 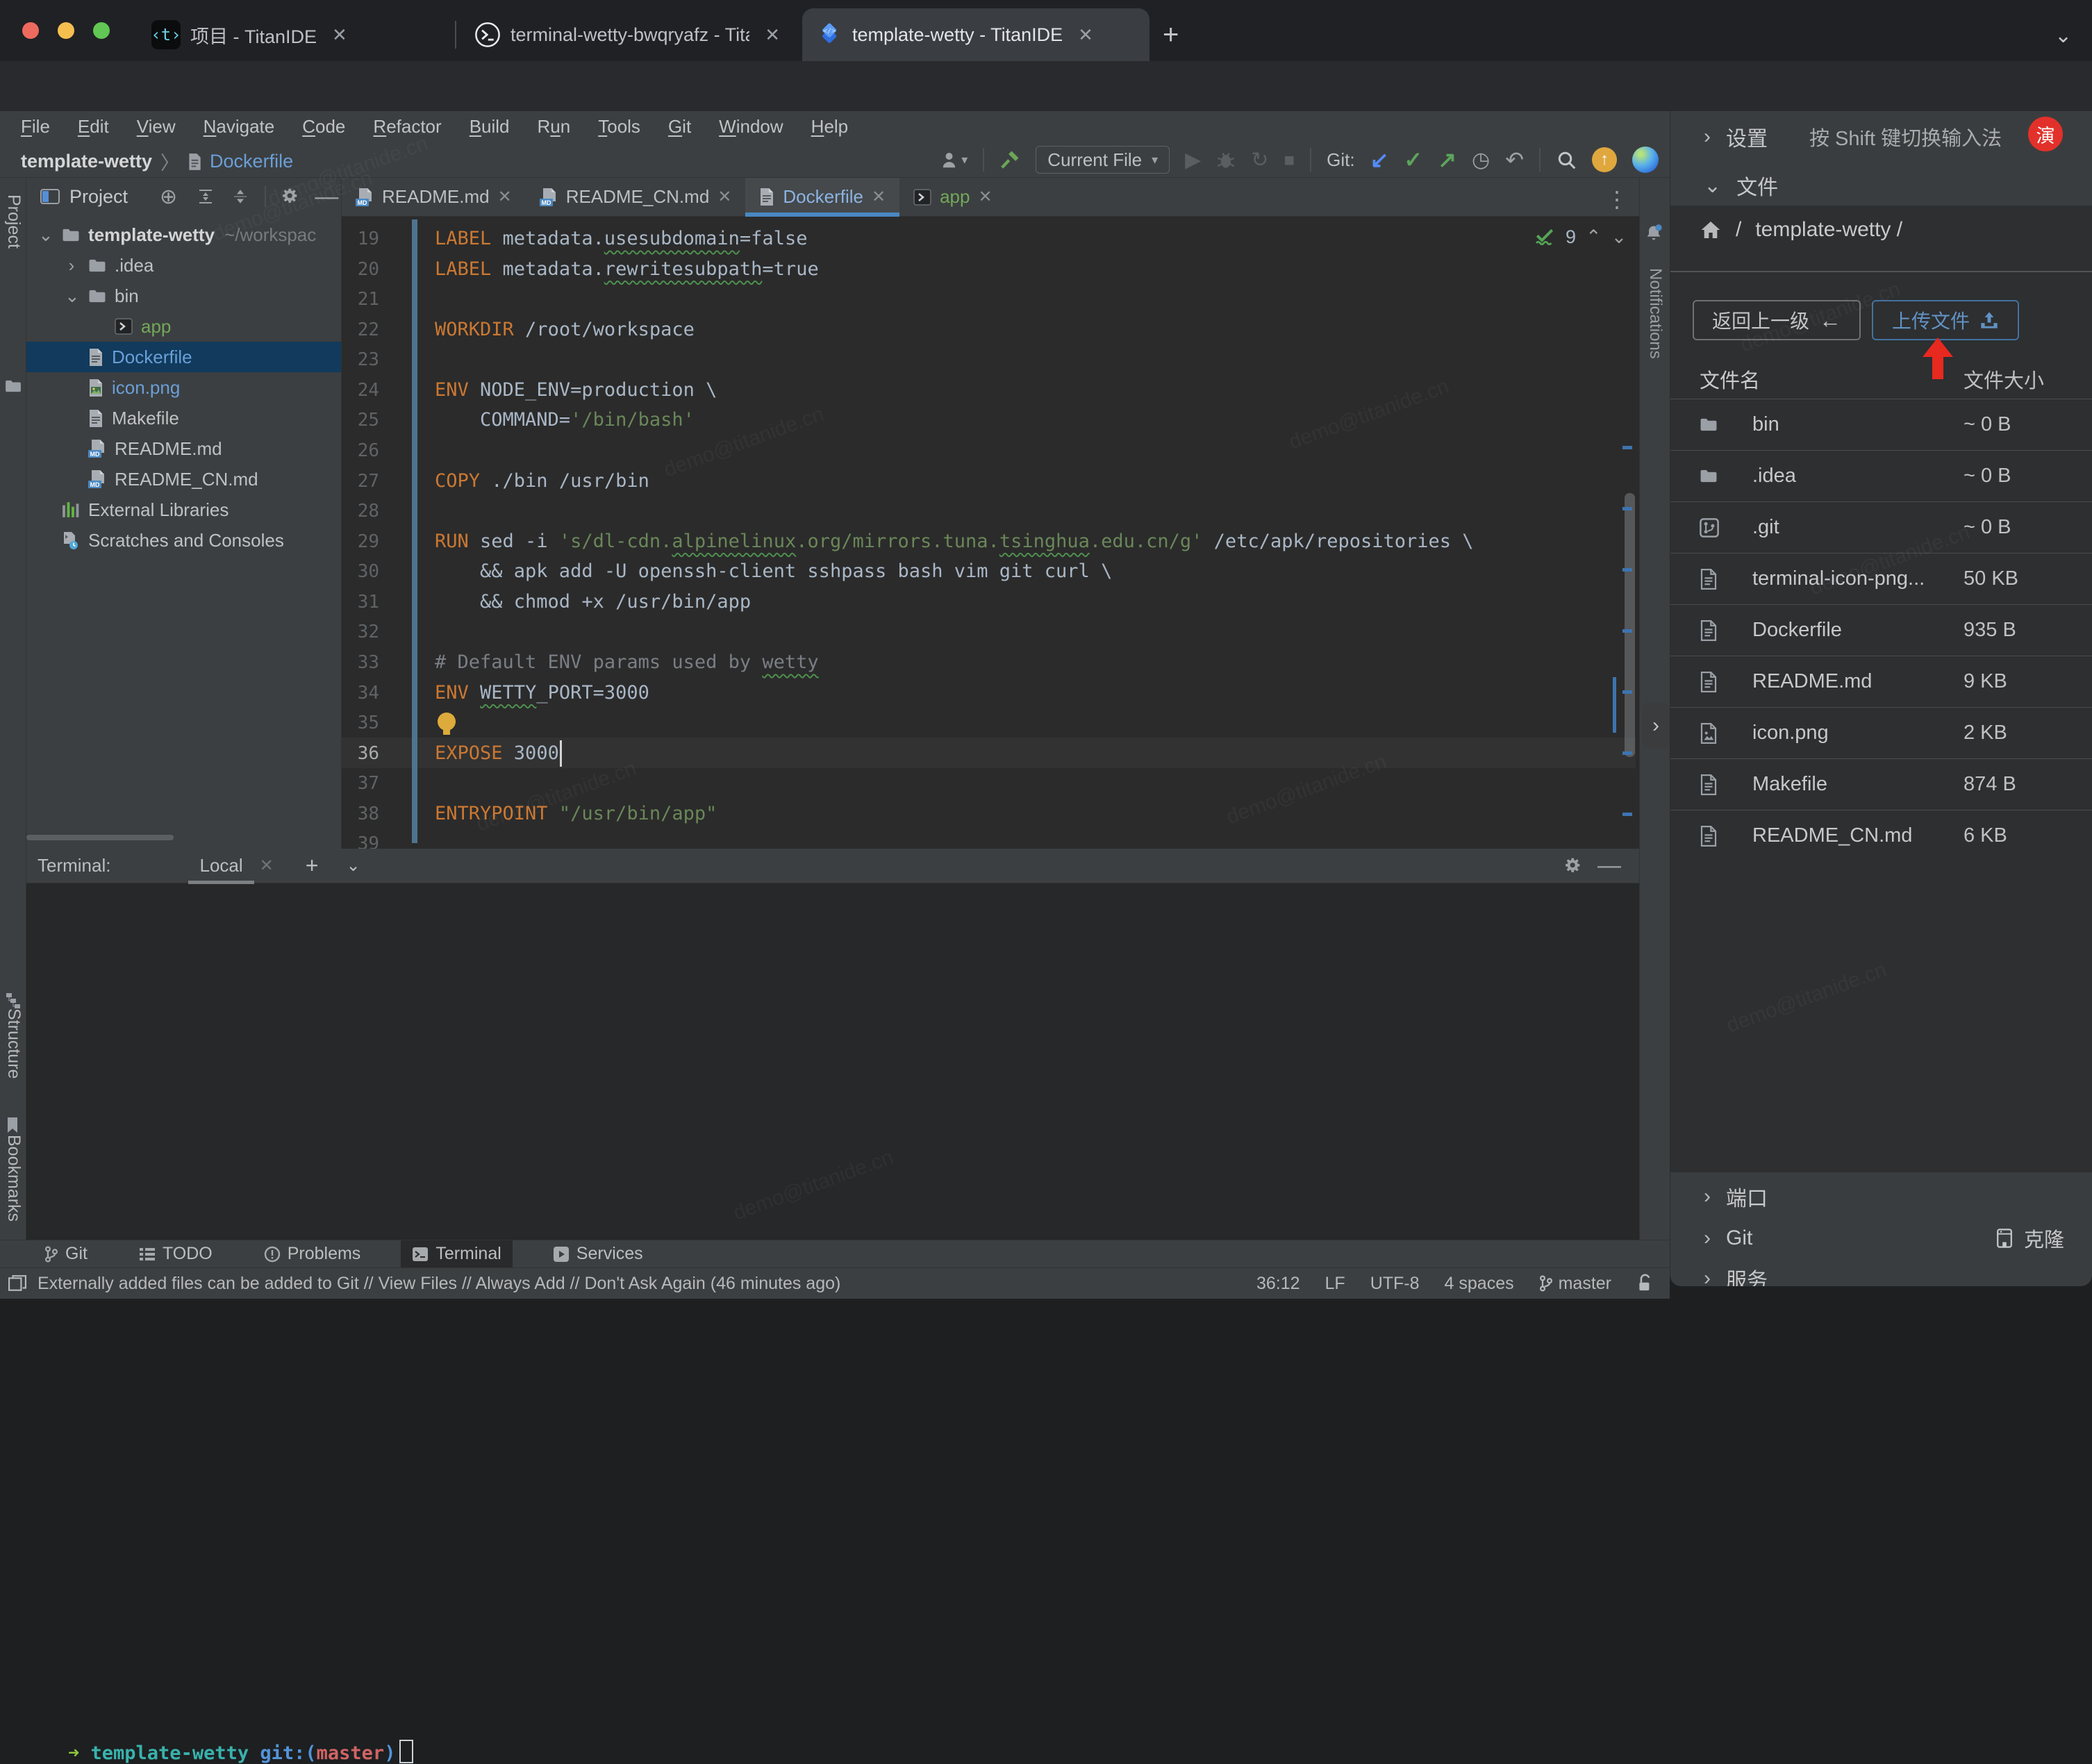 I want to click on indent-setting: 4 spaces, so click(x=1480, y=1284).